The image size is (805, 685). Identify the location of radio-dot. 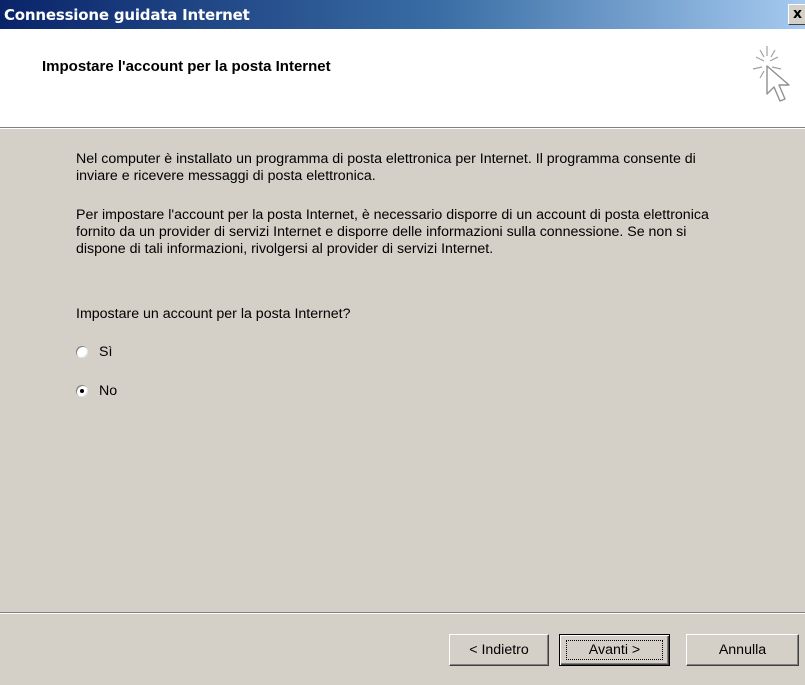
(82, 391).